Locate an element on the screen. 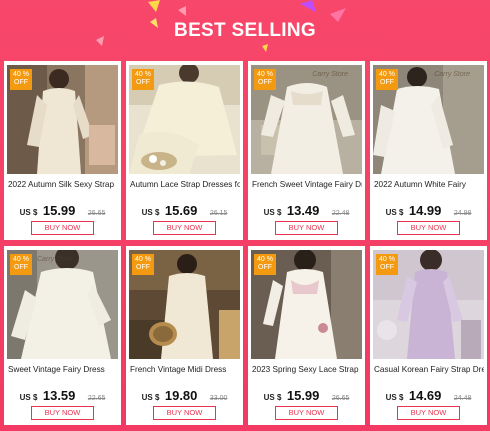 This screenshot has height=431, width=490. current-price: 14.69 is located at coordinates (425, 395).